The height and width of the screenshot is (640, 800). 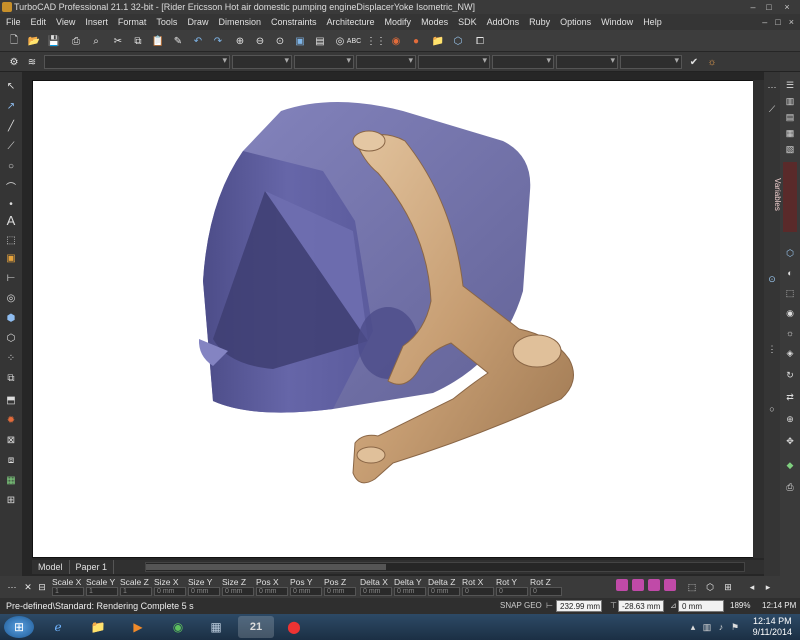 I want to click on pattern-select, so click(x=587, y=62).